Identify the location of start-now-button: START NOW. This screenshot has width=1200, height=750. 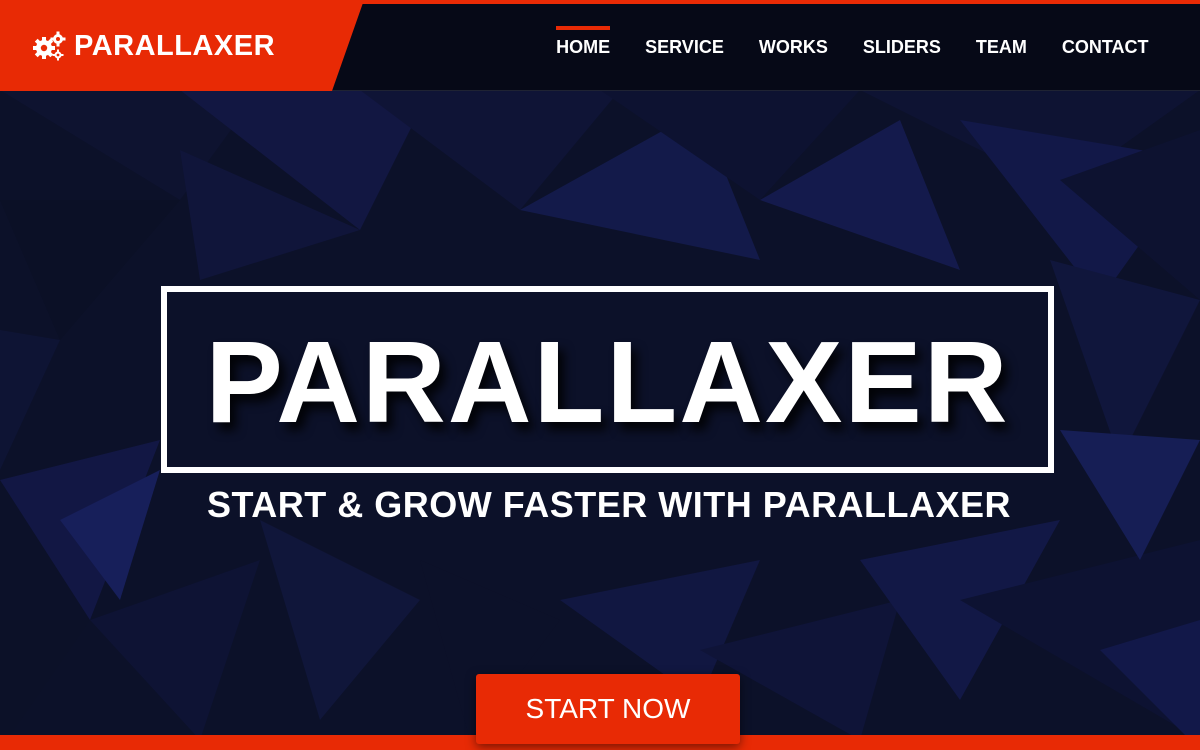
(608, 709).